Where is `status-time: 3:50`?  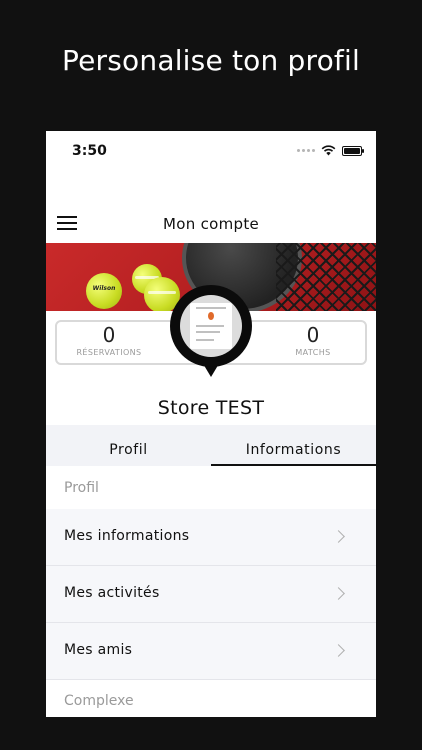 status-time: 3:50 is located at coordinates (89, 151).